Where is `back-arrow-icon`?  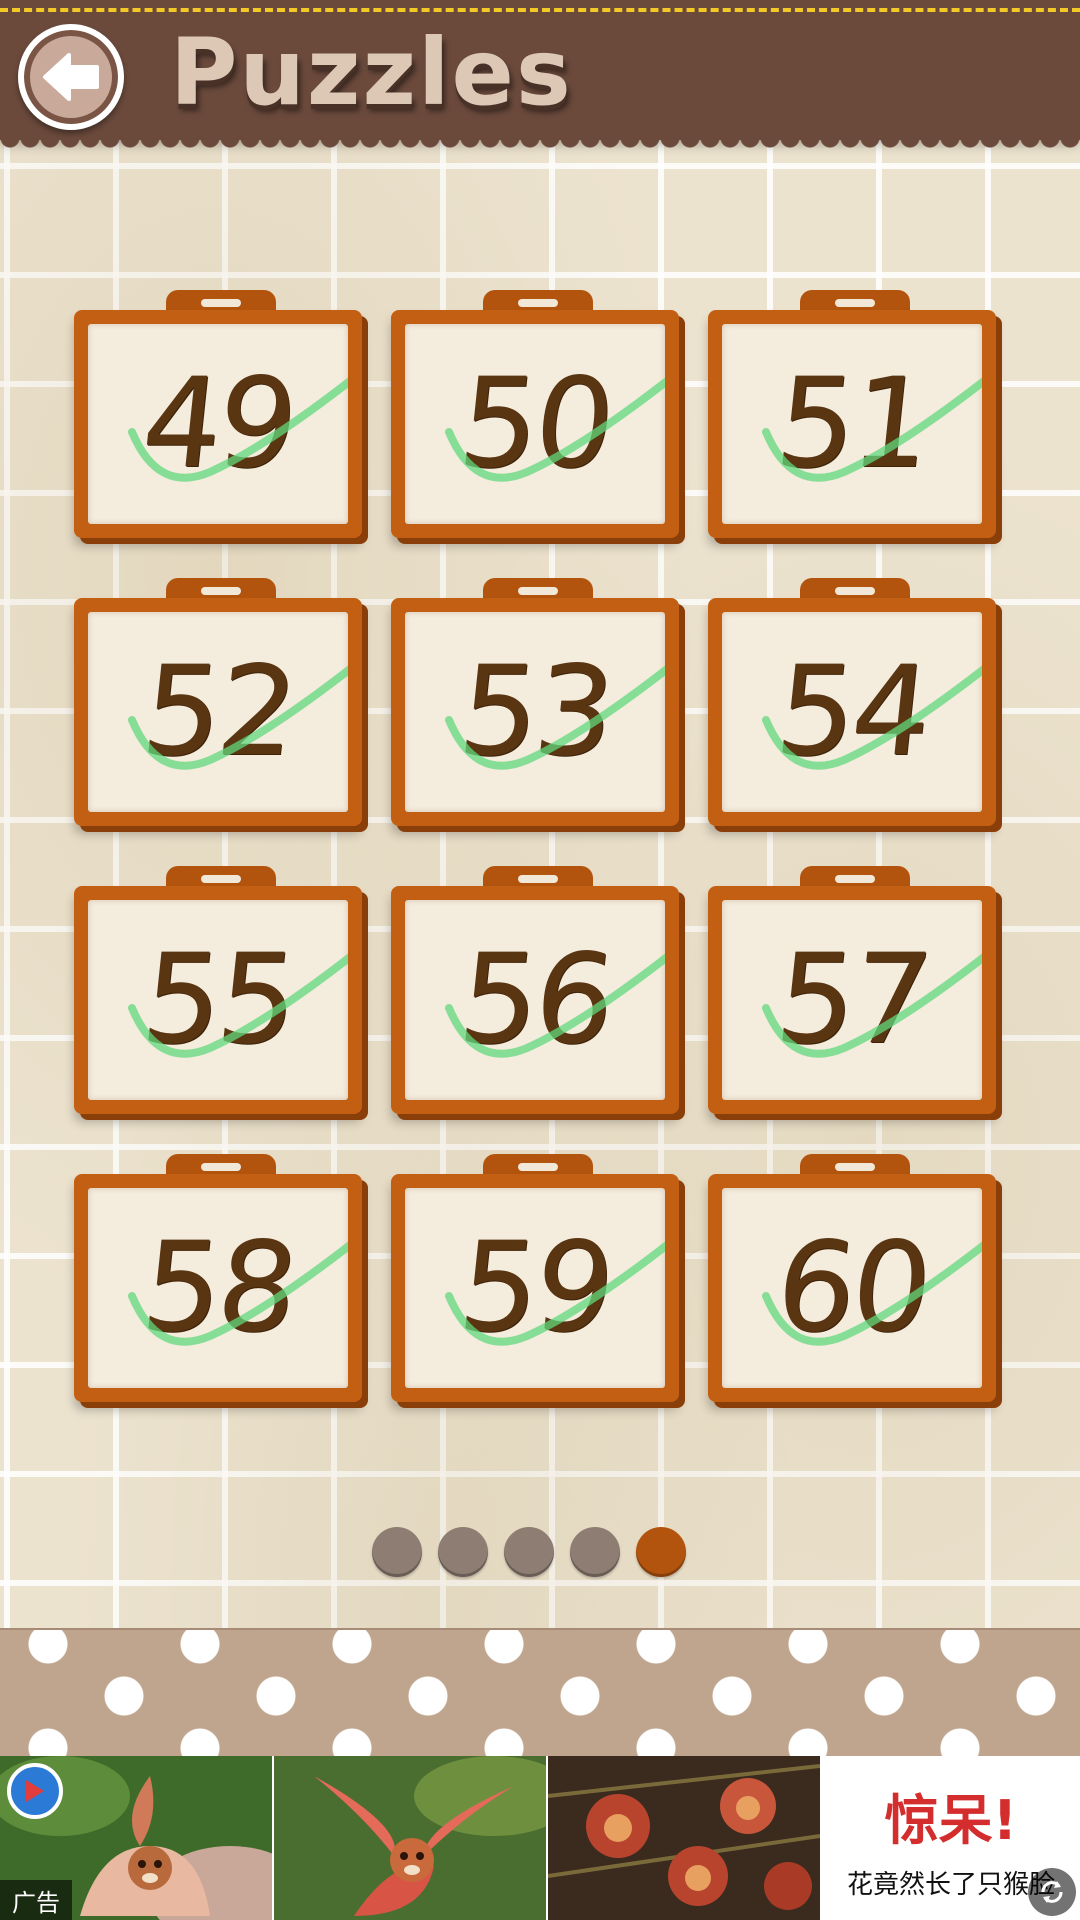 back-arrow-icon is located at coordinates (71, 77).